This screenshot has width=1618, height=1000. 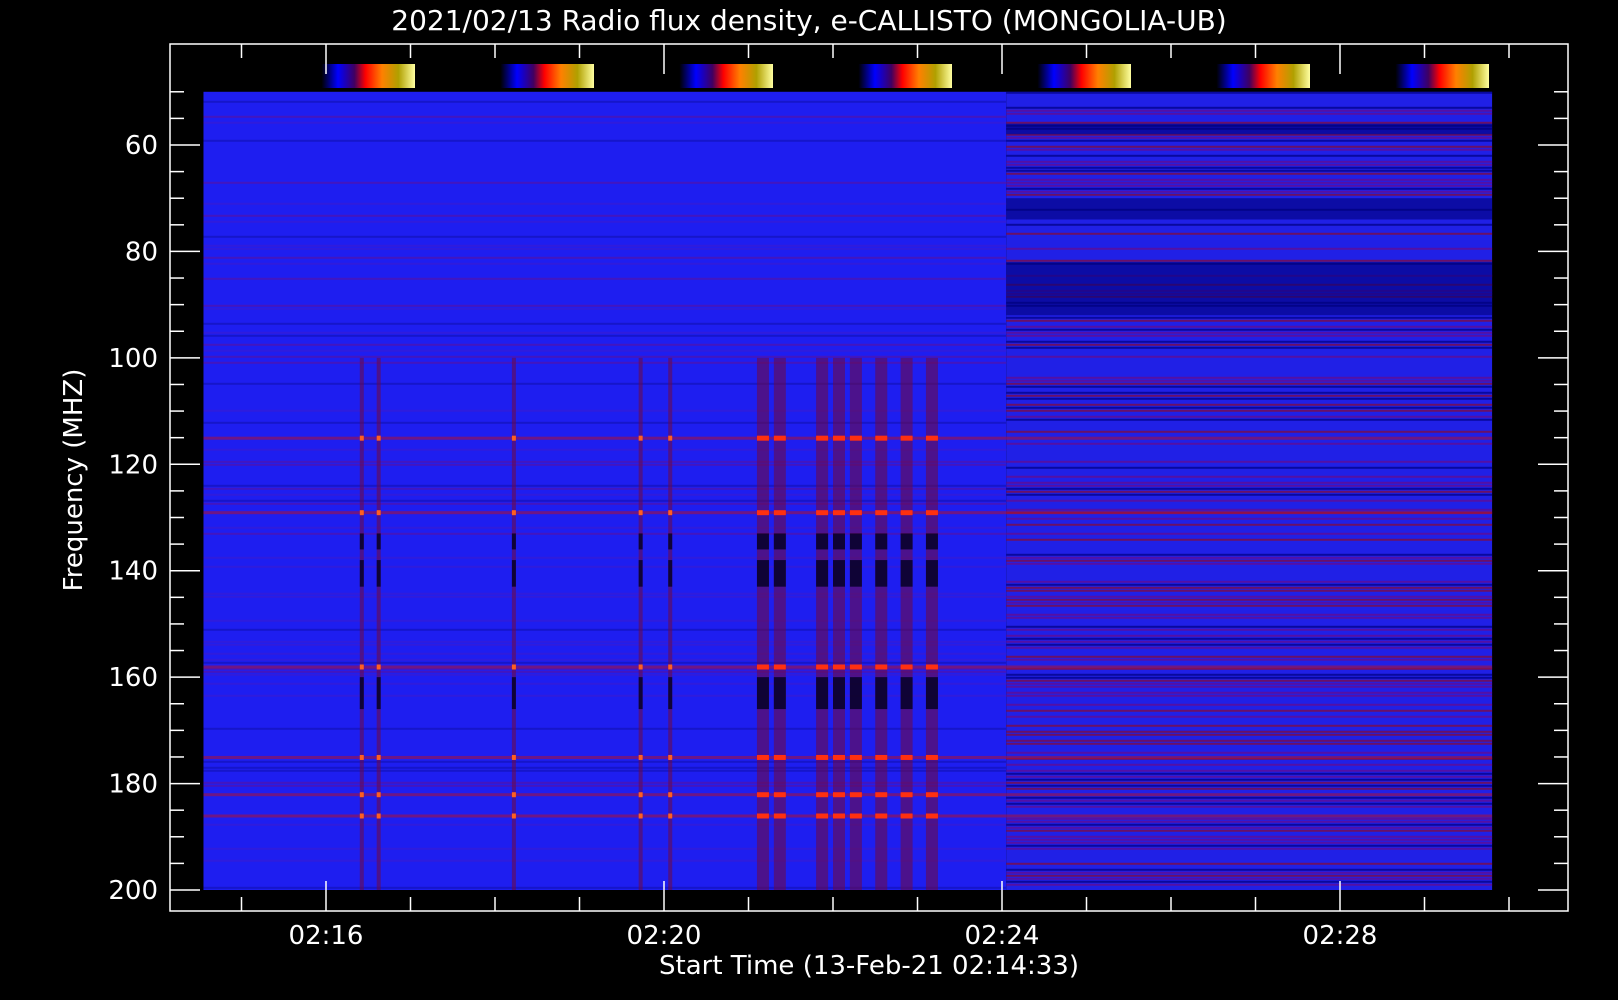 I want to click on dark-band, so click(x=1249, y=289).